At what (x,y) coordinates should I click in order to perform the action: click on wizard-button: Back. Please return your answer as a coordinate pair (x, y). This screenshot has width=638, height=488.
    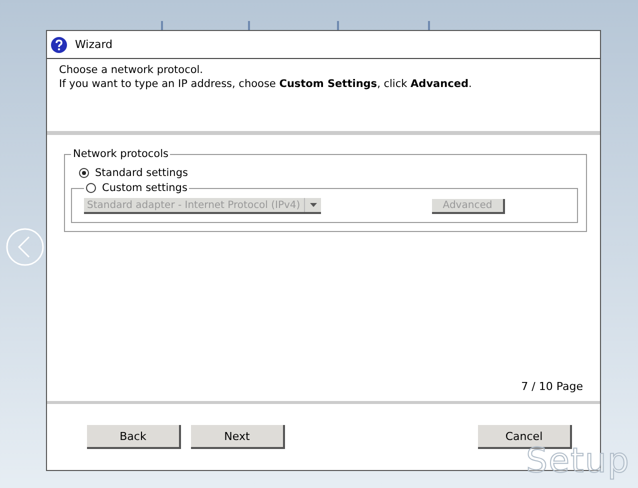
    Looking at the image, I should click on (134, 437).